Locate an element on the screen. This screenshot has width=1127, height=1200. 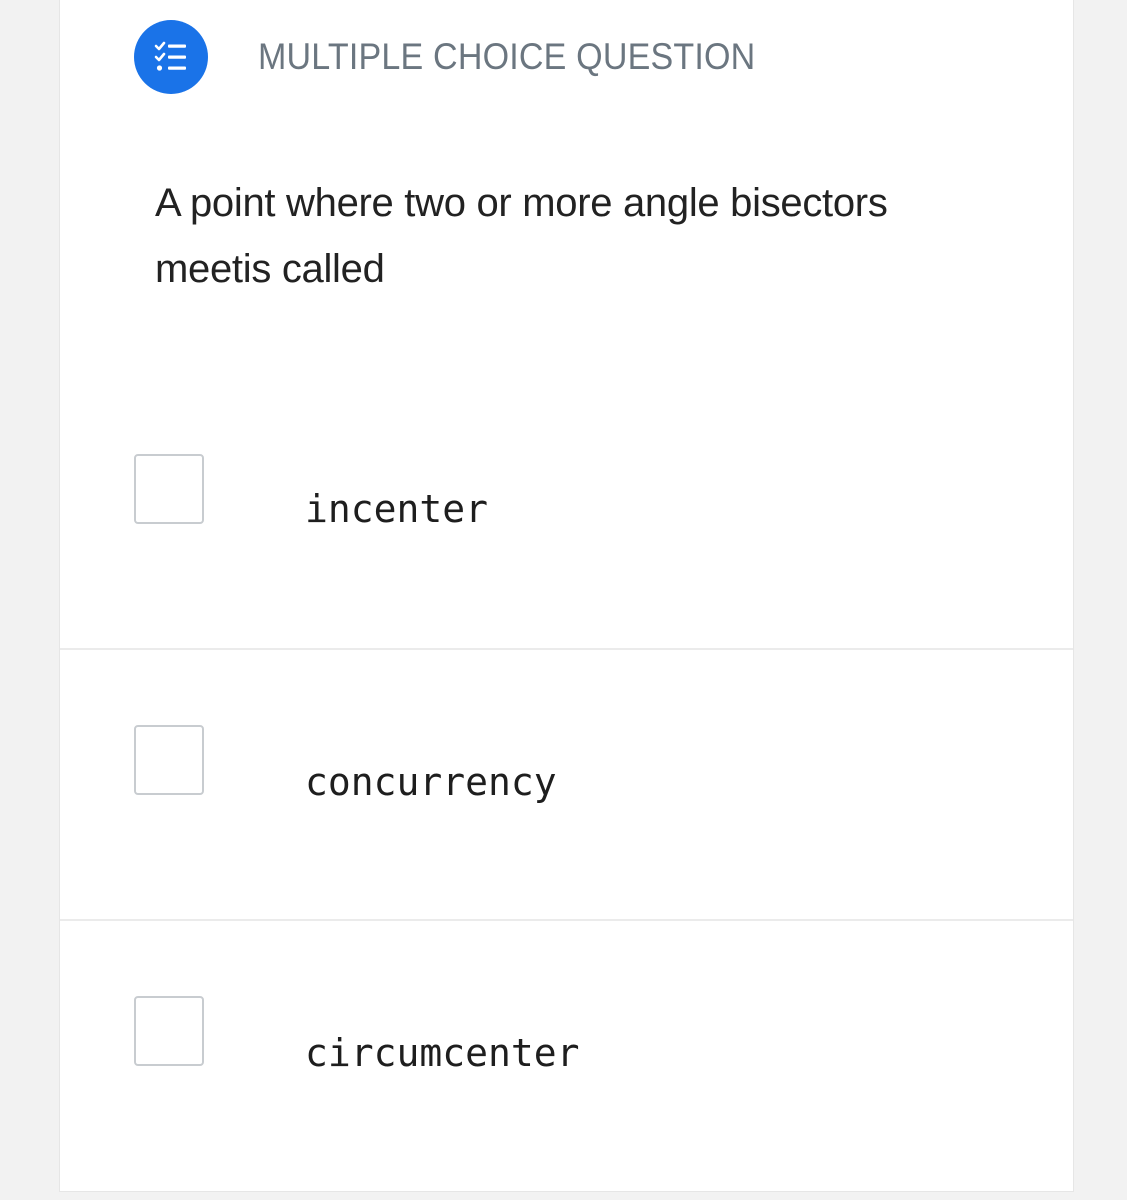
option-label: concurrency is located at coordinates (431, 782).